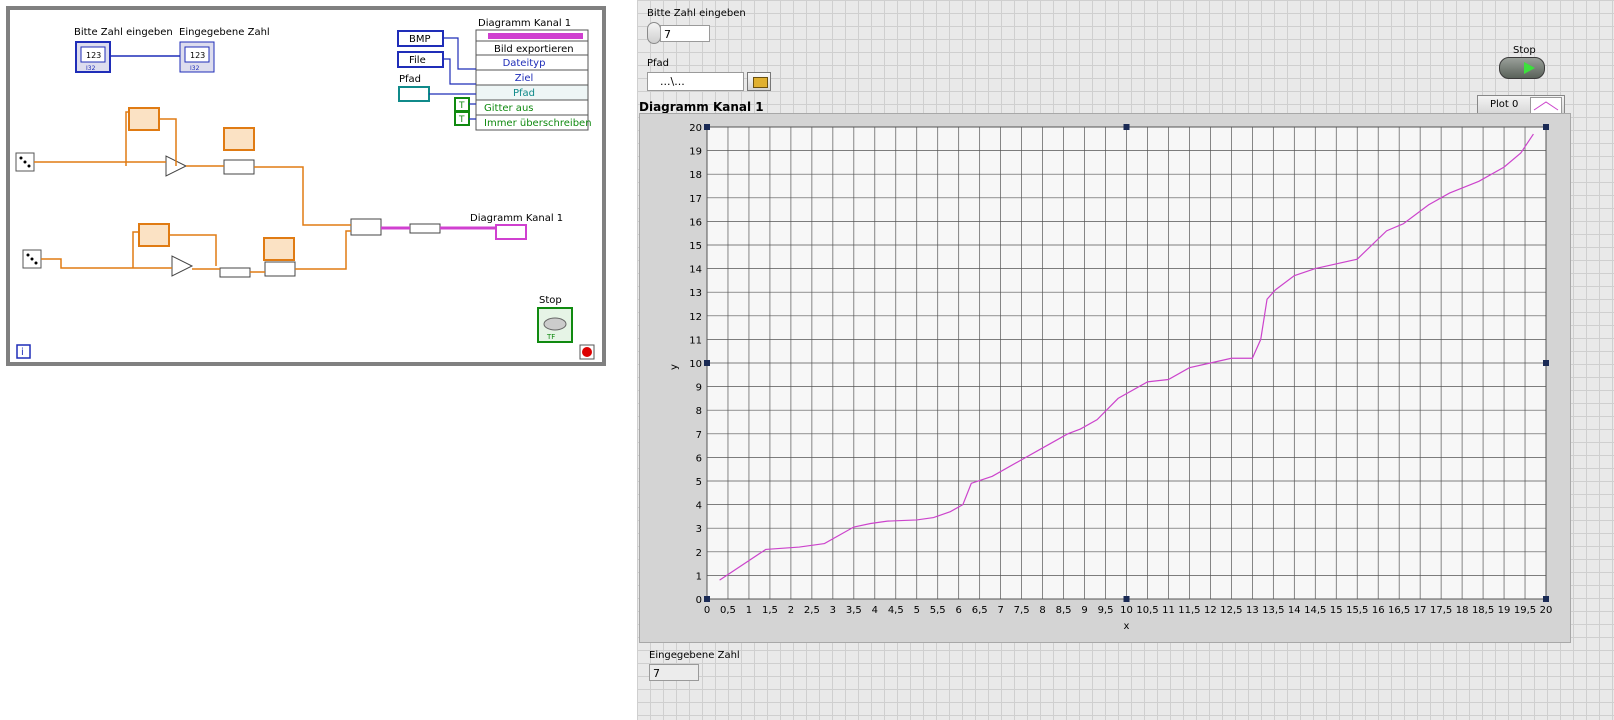  What do you see at coordinates (1210, 610) in the screenshot?
I see `x-tick-label: 12` at bounding box center [1210, 610].